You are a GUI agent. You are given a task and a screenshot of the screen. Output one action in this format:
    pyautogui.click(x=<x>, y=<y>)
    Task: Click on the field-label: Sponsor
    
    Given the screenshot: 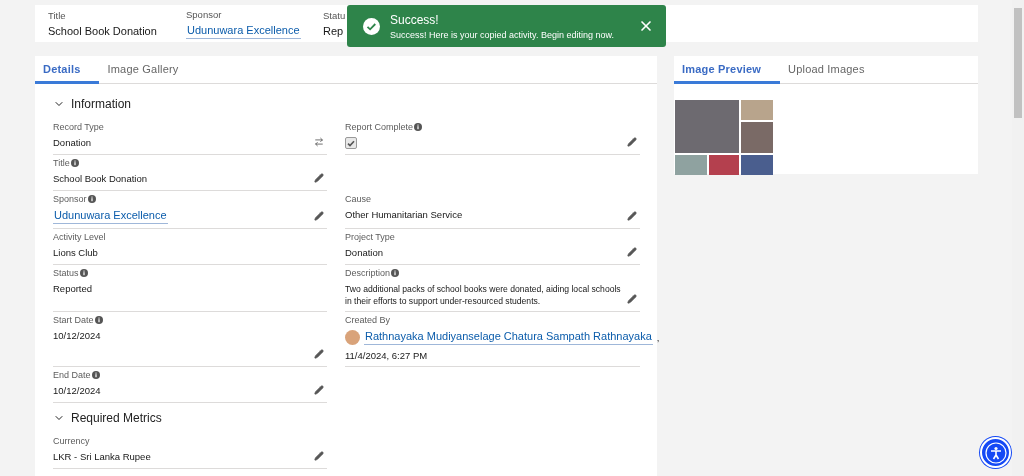 What is the action you would take?
    pyautogui.click(x=70, y=199)
    